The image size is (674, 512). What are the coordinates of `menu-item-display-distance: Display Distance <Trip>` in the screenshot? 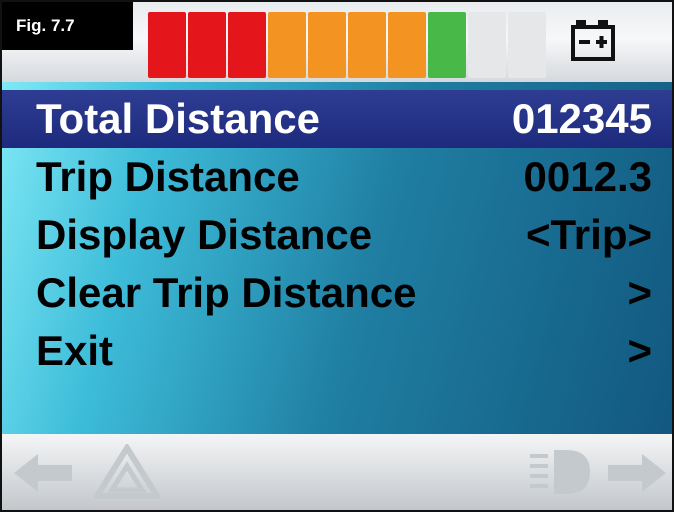 It's located at (337, 235).